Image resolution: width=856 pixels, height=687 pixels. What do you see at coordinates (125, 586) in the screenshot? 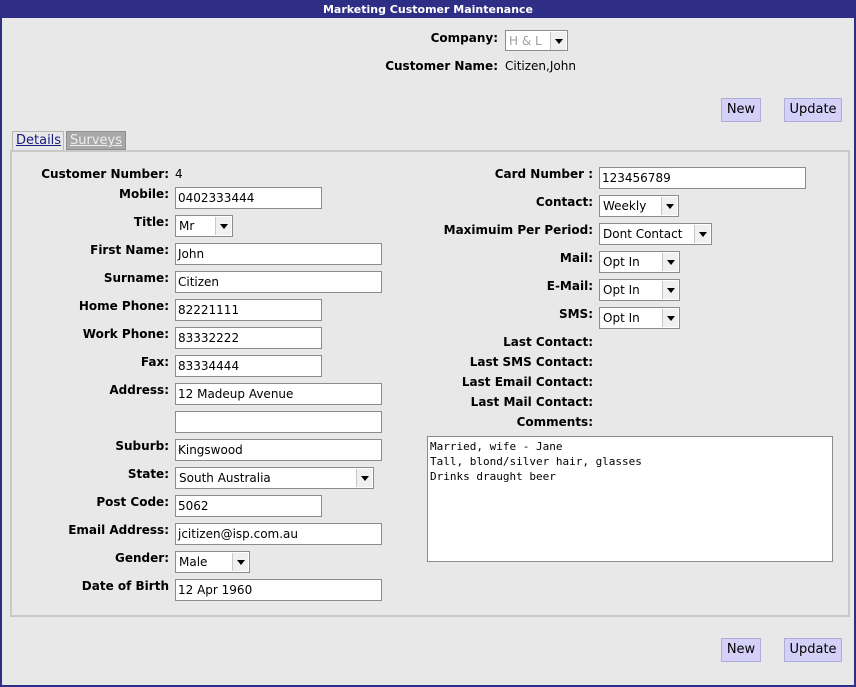
I see `dob-label: Date of Birth` at bounding box center [125, 586].